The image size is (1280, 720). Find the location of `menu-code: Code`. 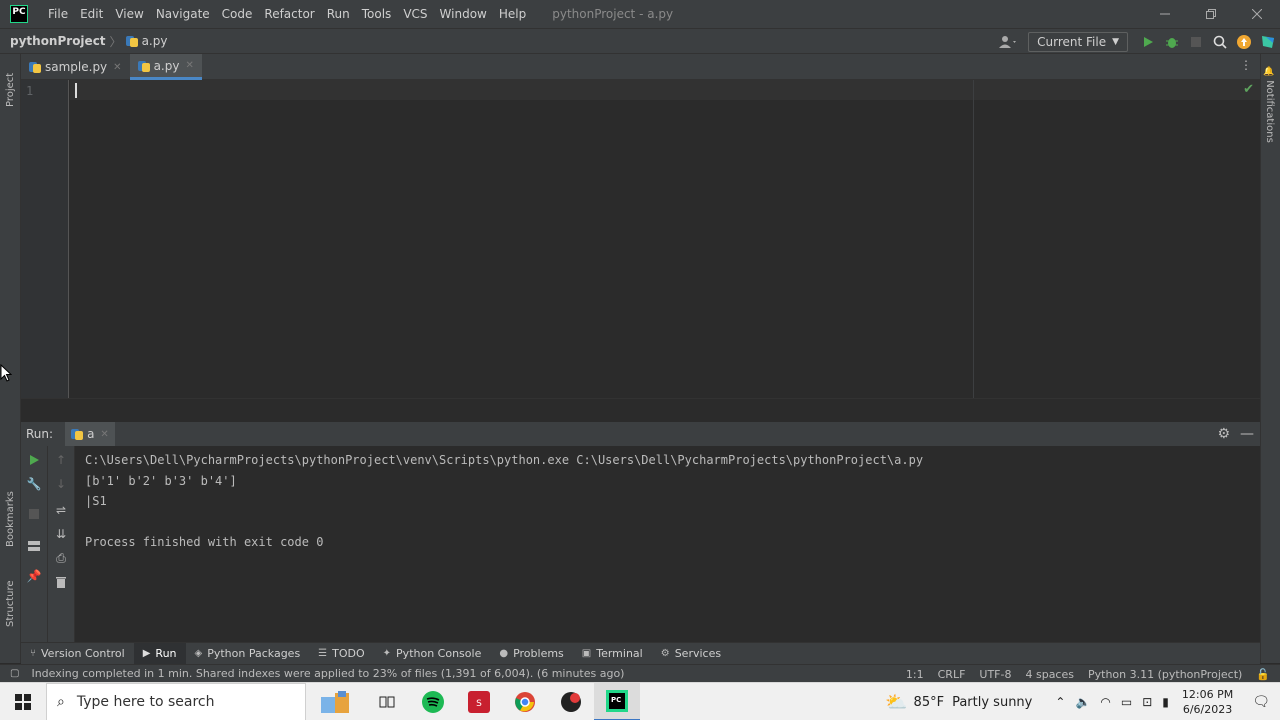

menu-code: Code is located at coordinates (237, 14).